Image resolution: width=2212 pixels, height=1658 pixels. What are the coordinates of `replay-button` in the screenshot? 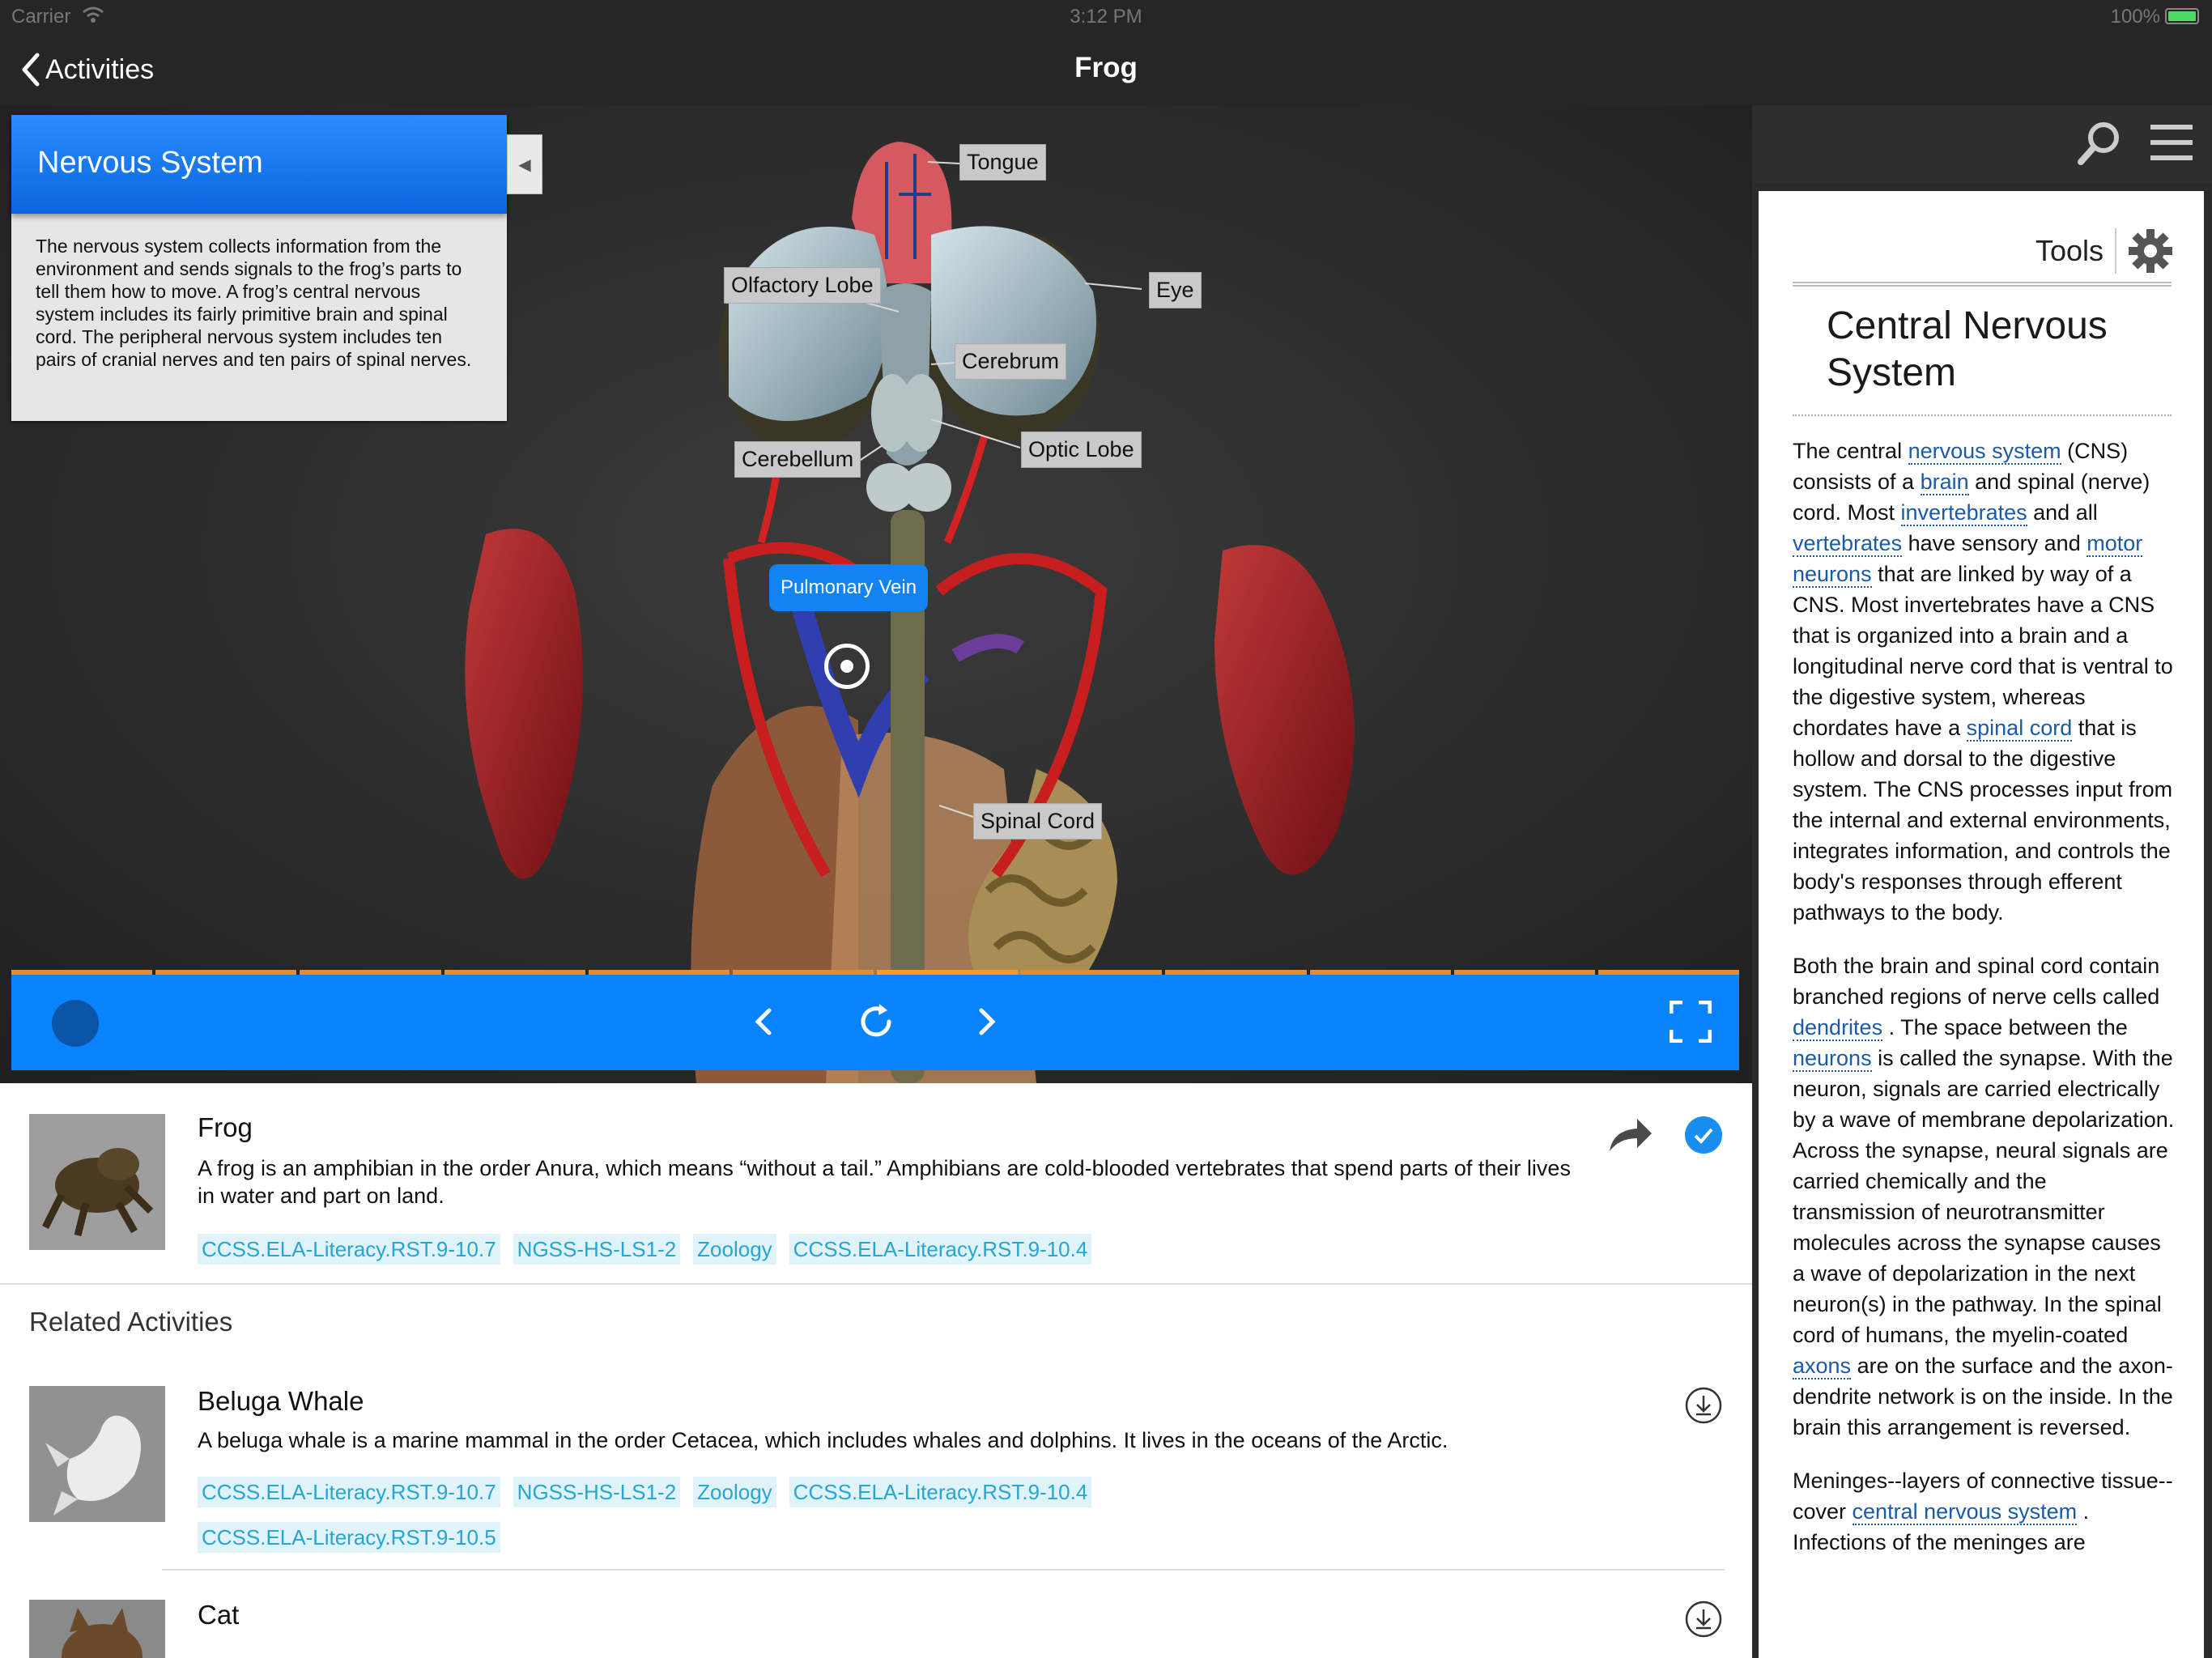 It's located at (876, 1022).